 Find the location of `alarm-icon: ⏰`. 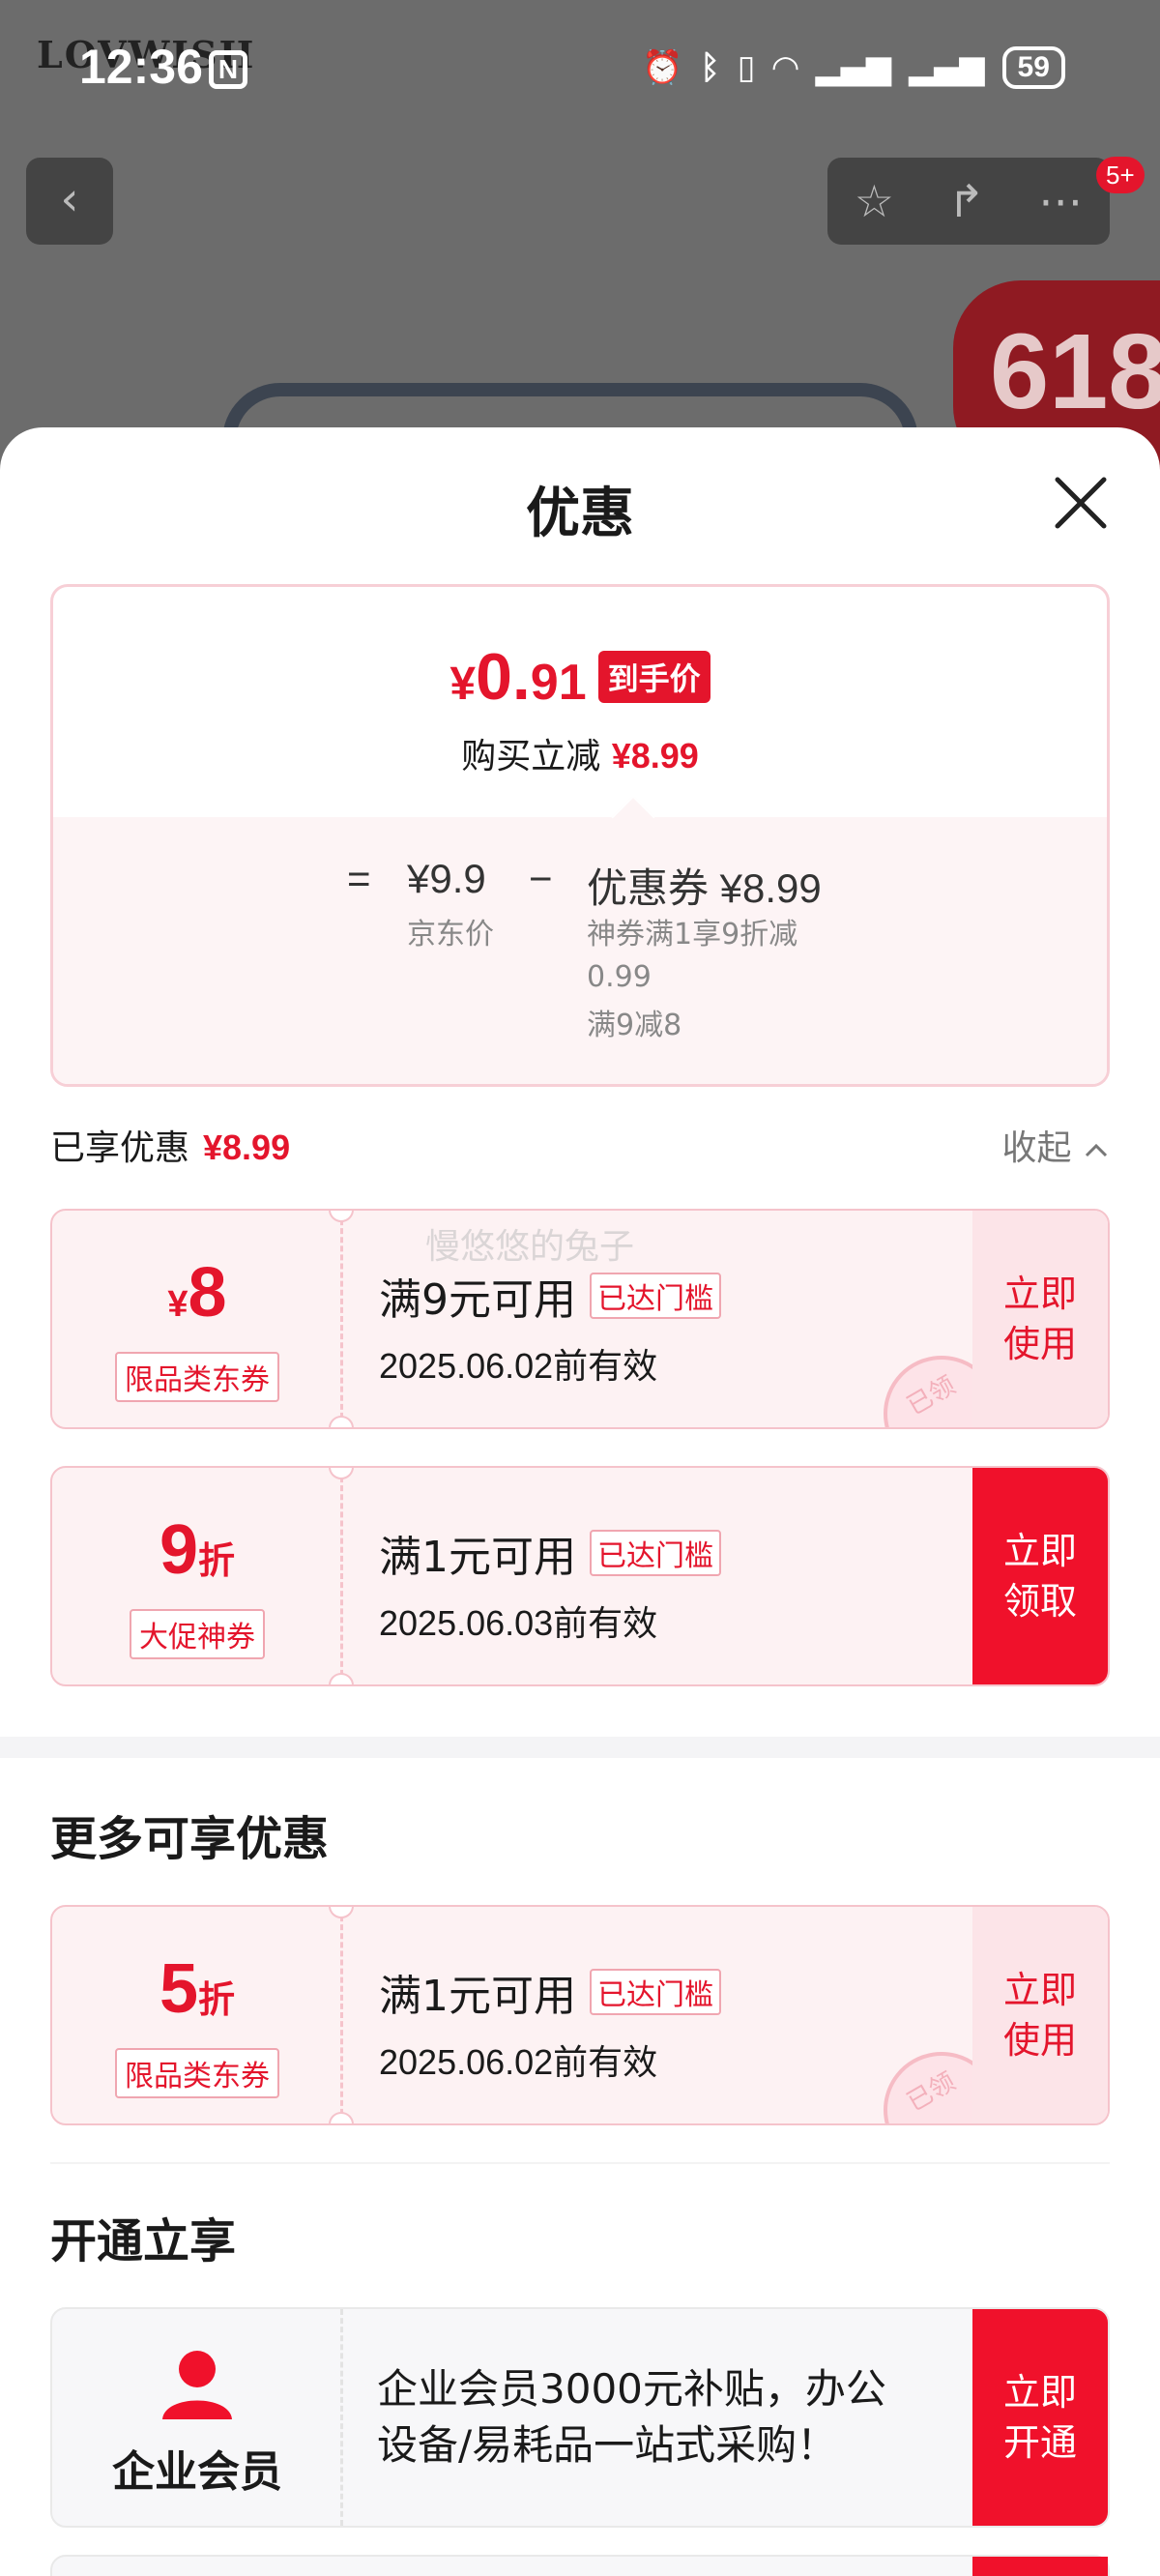

alarm-icon: ⏰ is located at coordinates (663, 67).